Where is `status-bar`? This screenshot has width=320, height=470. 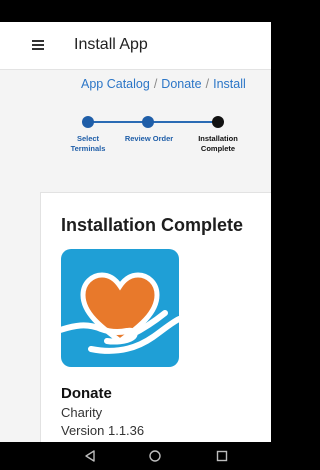 status-bar is located at coordinates (135, 11).